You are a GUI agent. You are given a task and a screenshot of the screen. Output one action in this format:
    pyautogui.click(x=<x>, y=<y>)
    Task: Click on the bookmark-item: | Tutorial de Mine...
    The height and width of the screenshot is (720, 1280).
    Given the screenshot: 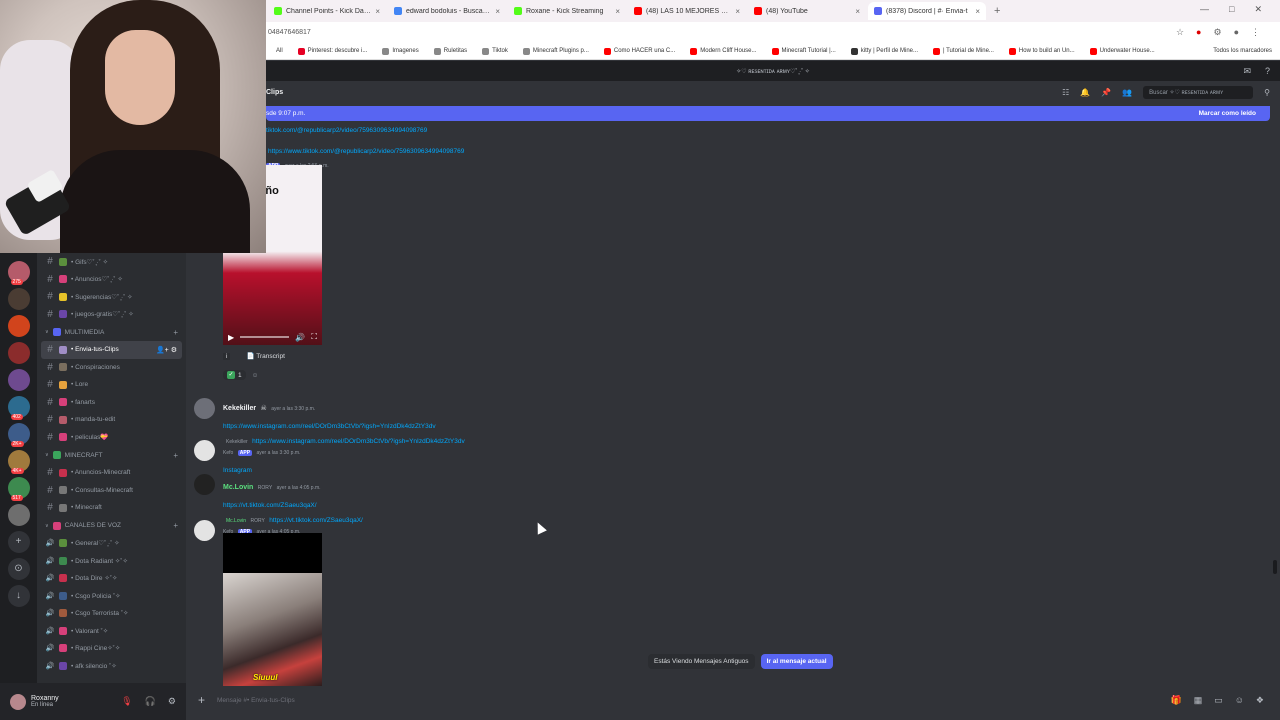 What is the action you would take?
    pyautogui.click(x=963, y=51)
    